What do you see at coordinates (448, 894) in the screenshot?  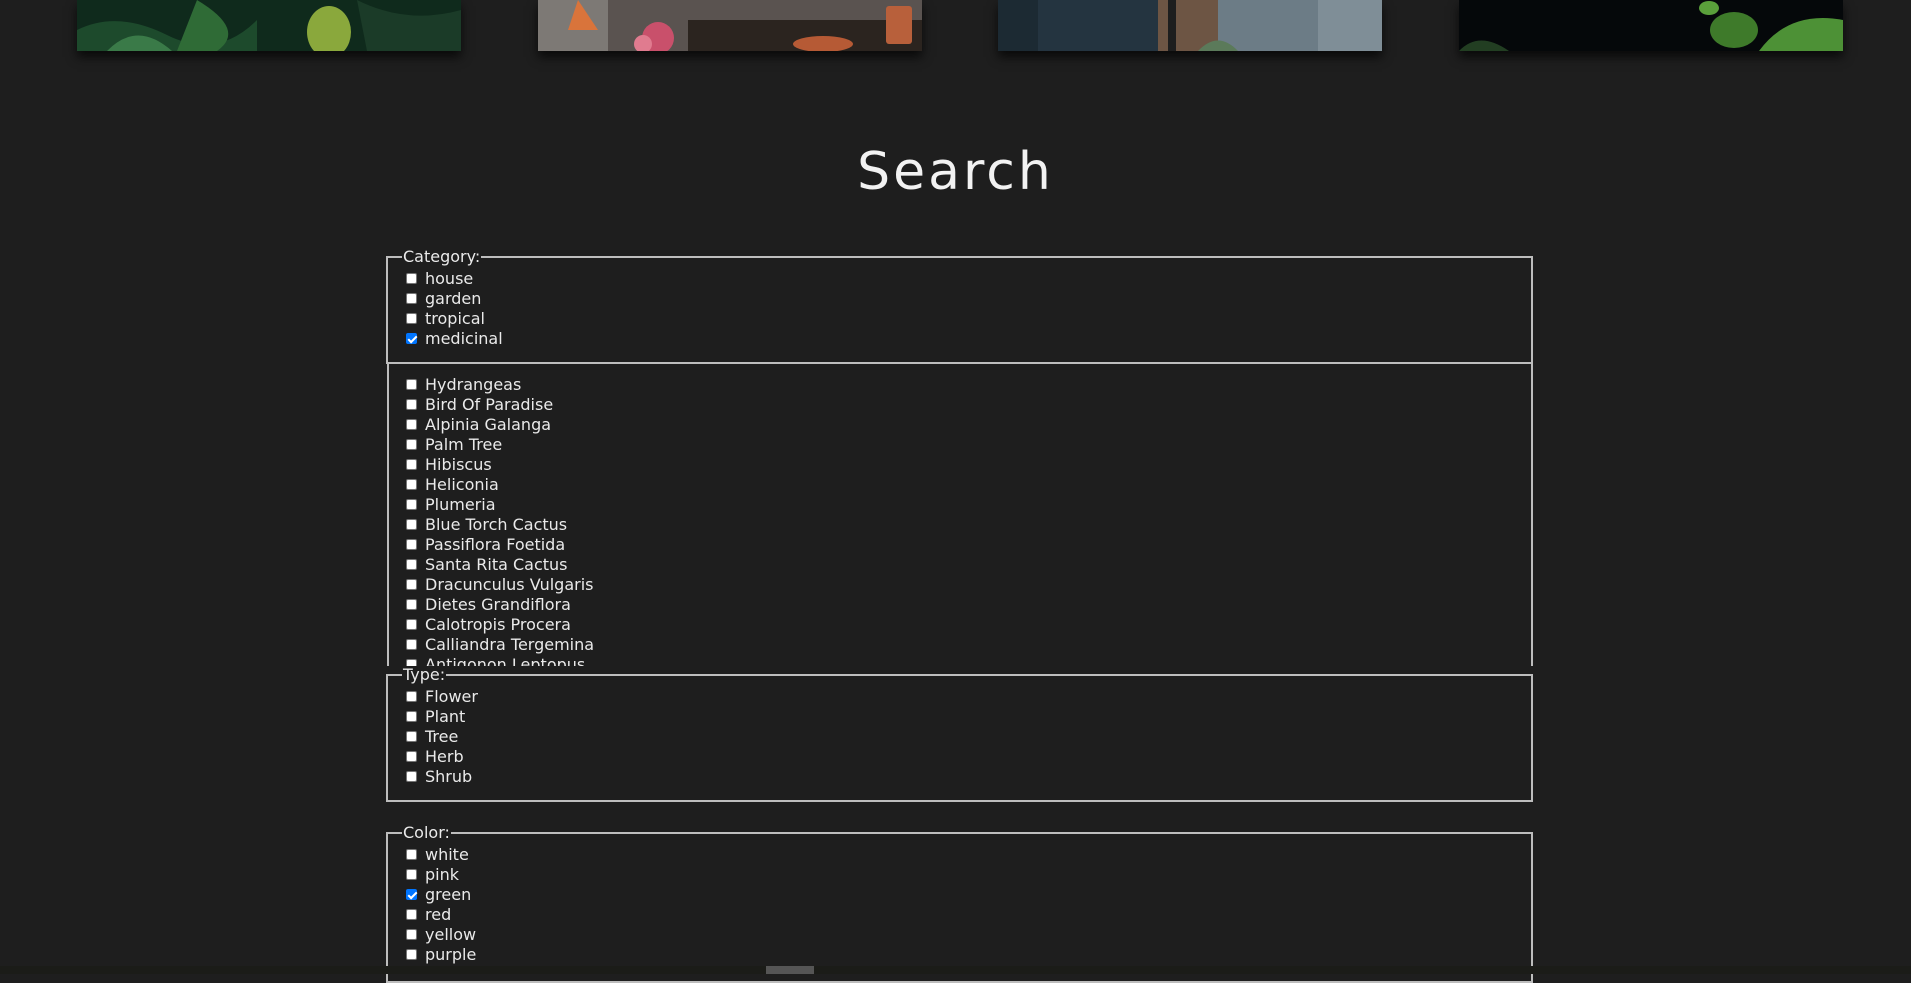 I see `option-label: green` at bounding box center [448, 894].